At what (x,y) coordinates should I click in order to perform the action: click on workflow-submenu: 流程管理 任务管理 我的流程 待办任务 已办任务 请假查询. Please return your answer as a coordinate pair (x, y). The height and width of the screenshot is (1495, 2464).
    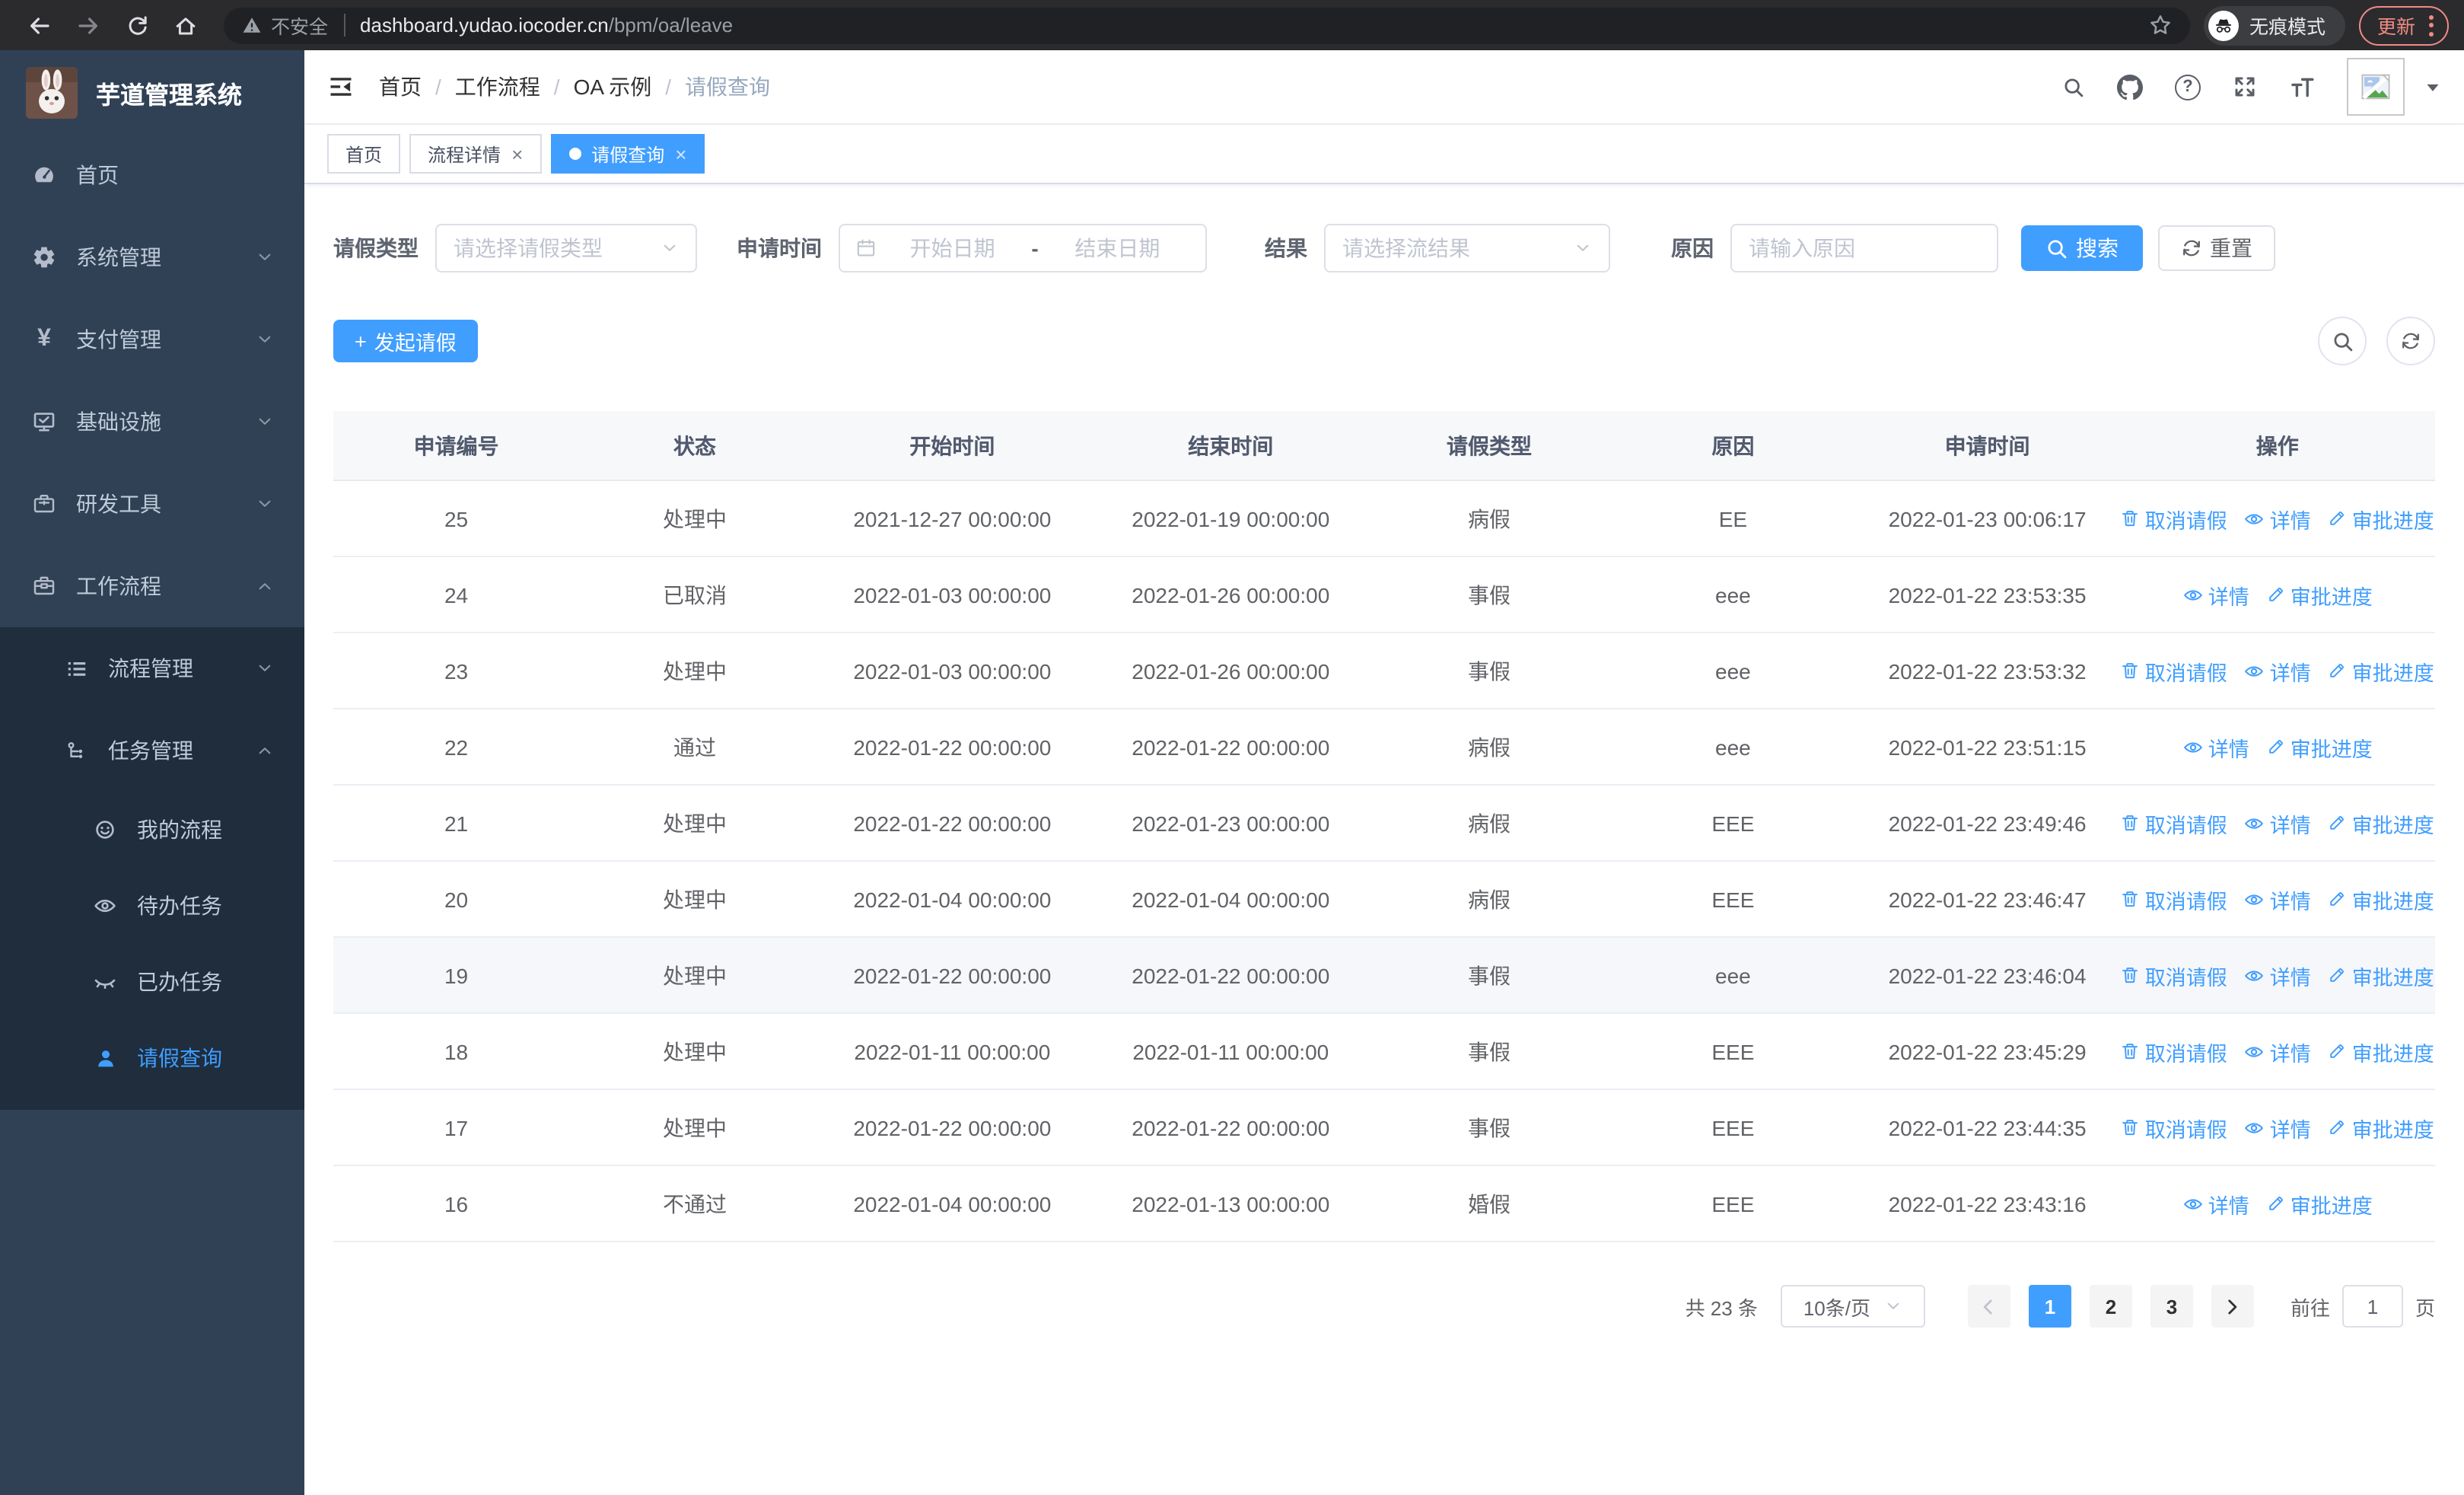
    Looking at the image, I should click on (152, 869).